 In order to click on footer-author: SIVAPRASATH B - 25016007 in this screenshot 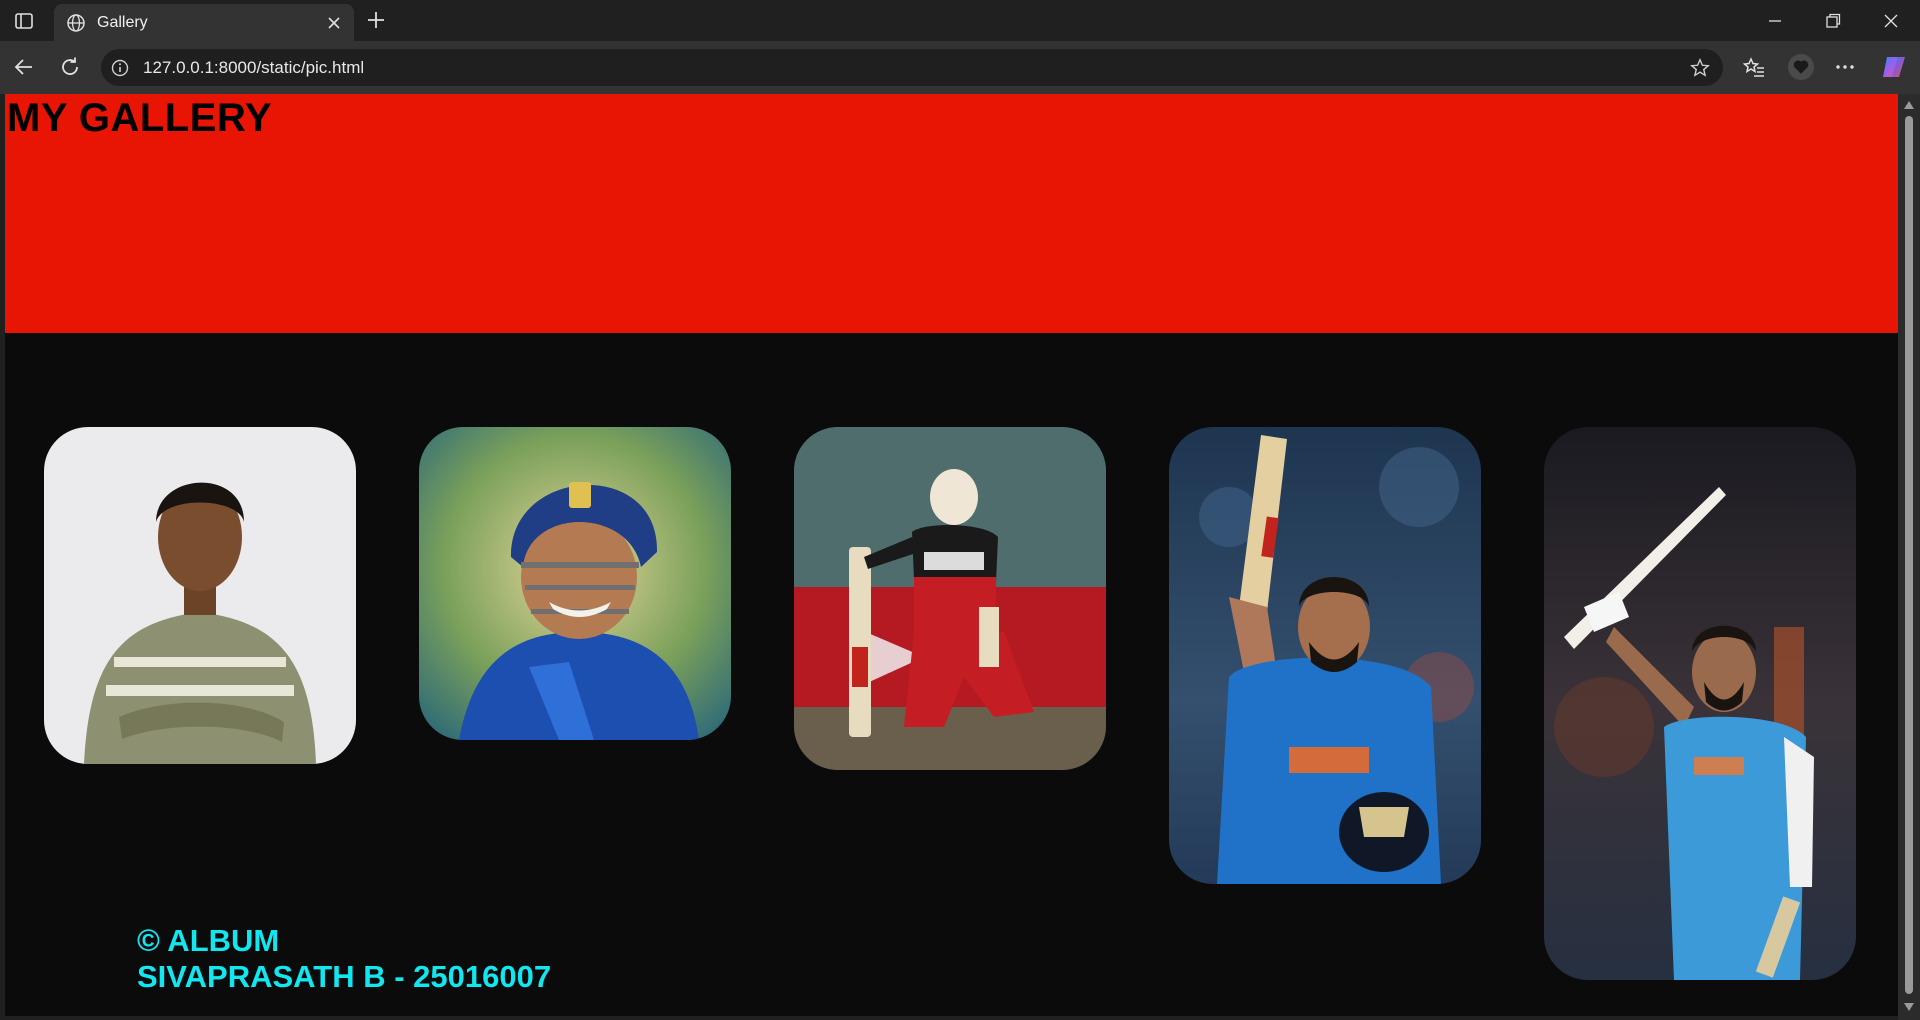, I will do `click(344, 976)`.